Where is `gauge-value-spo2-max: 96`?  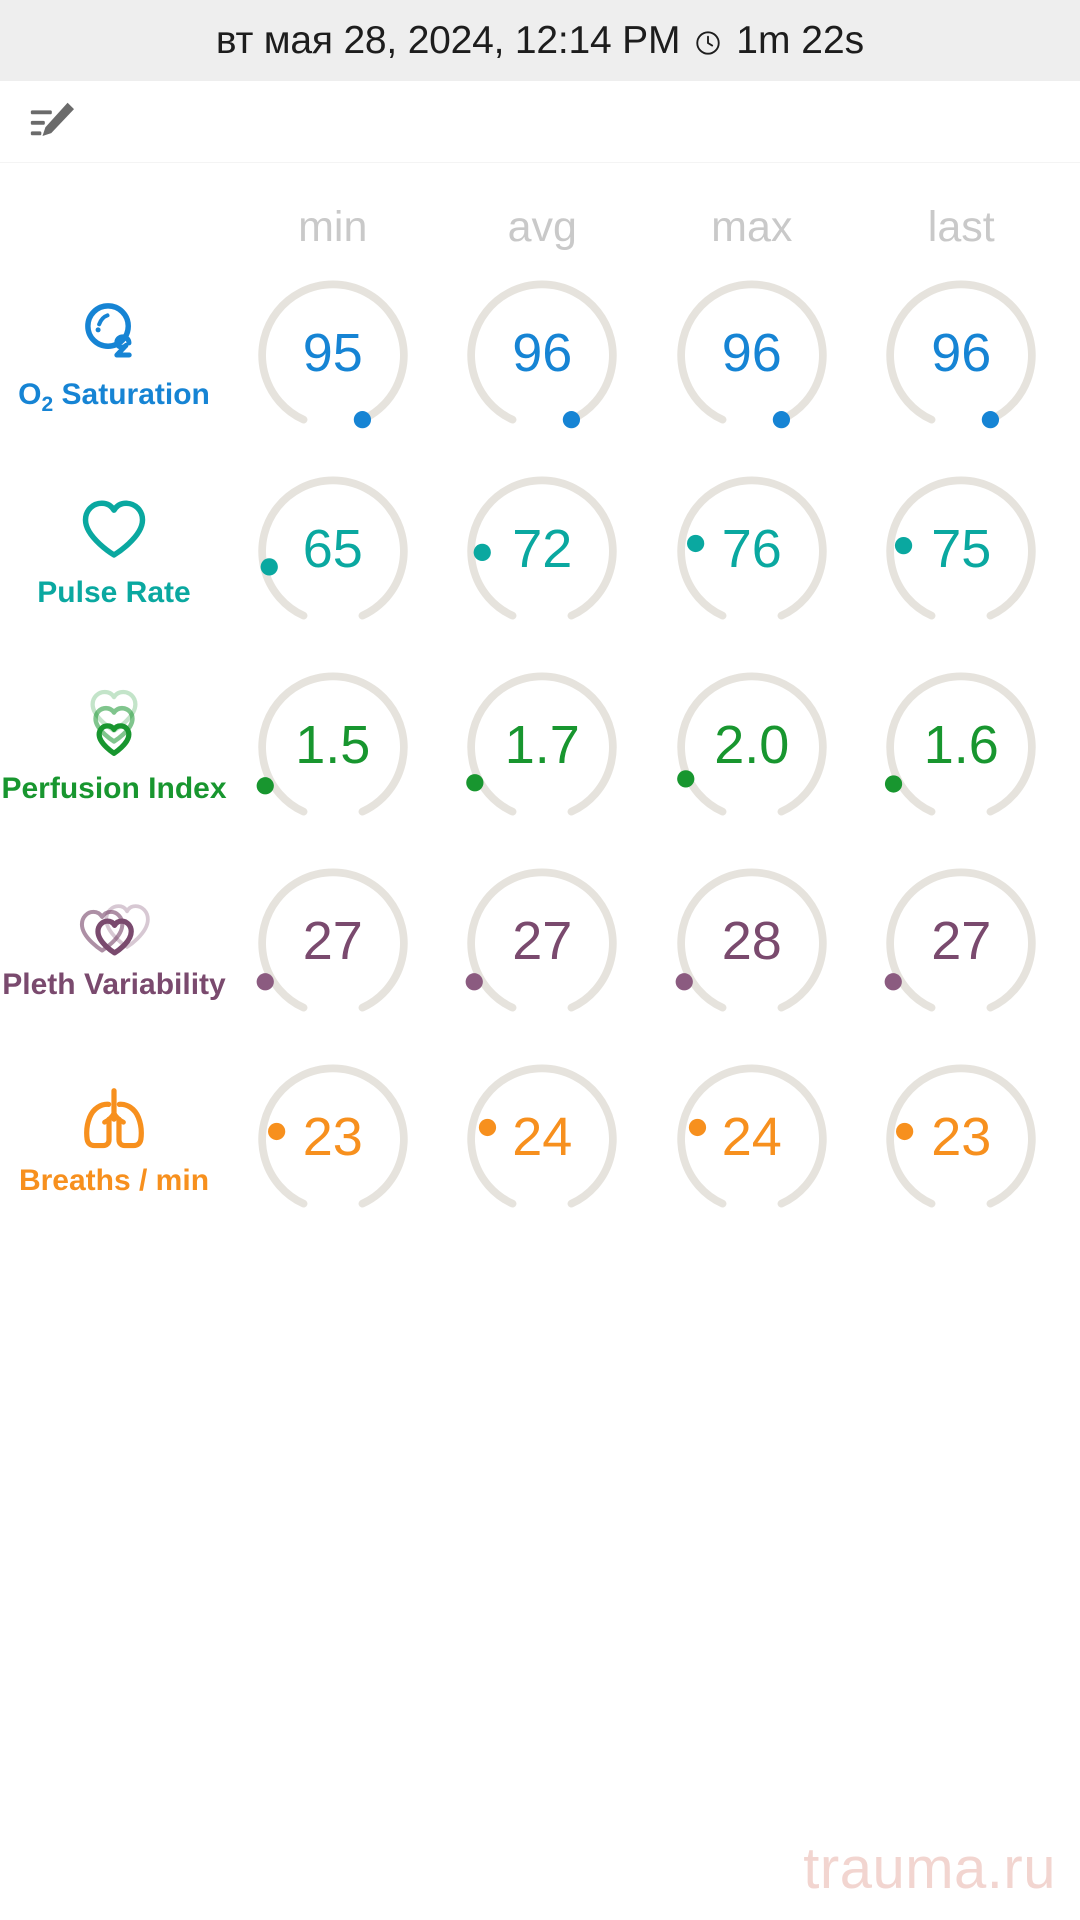
gauge-value-spo2-max: 96 is located at coordinates (751, 353).